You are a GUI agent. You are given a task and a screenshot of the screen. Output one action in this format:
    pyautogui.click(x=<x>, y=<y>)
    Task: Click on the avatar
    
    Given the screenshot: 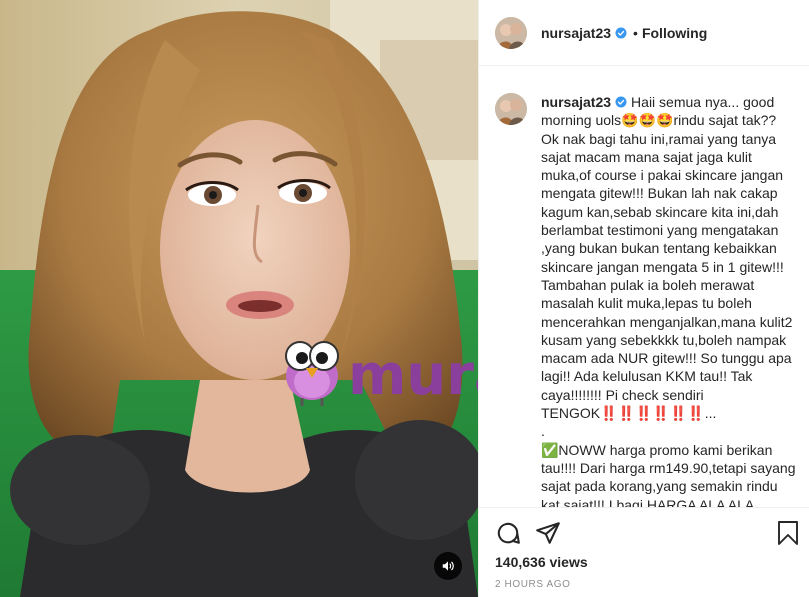 What is the action you would take?
    pyautogui.click(x=511, y=32)
    